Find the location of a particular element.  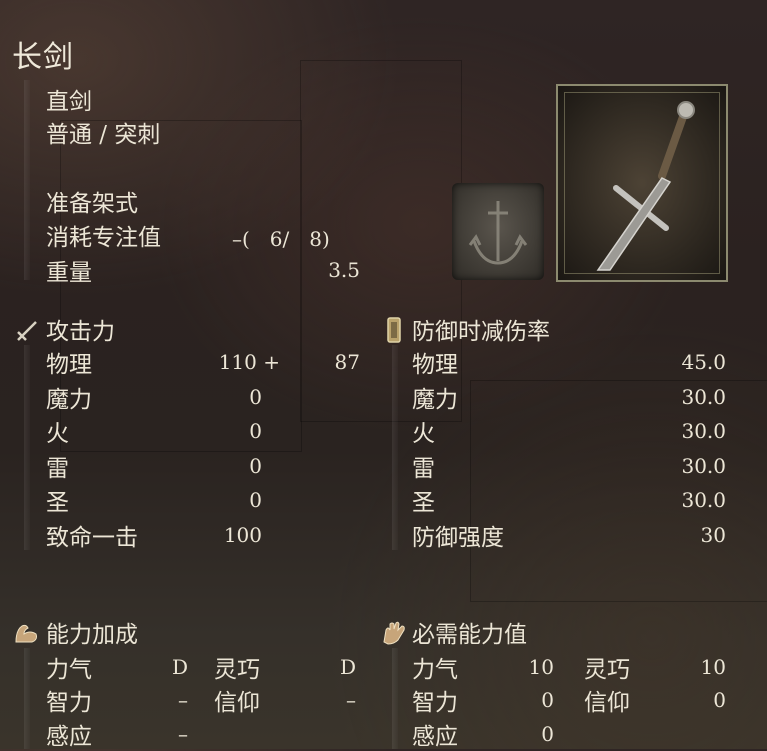

attack-bonus-value: 87 is located at coordinates (347, 362).